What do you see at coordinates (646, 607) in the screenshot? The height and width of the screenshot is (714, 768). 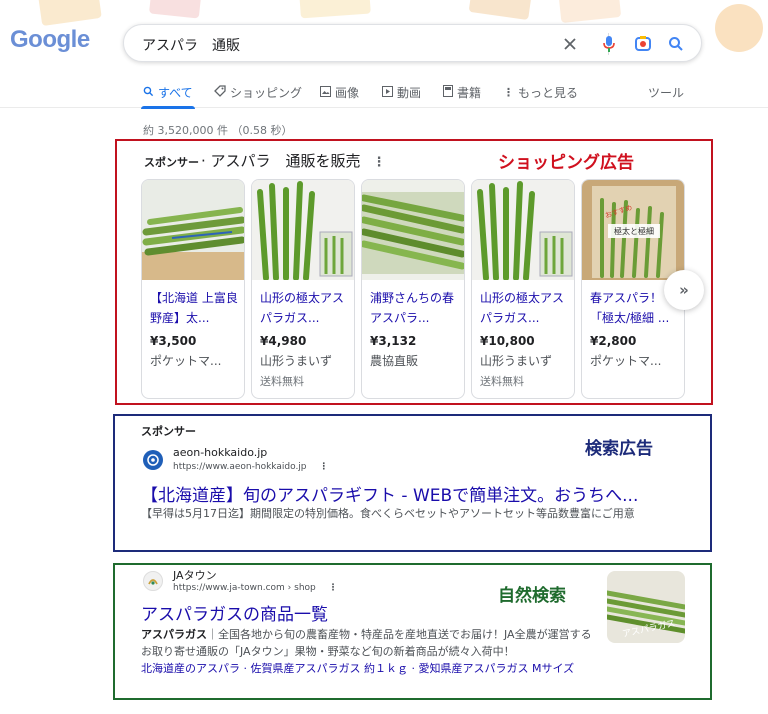 I see `organic-thumbnail: アスパラガス` at bounding box center [646, 607].